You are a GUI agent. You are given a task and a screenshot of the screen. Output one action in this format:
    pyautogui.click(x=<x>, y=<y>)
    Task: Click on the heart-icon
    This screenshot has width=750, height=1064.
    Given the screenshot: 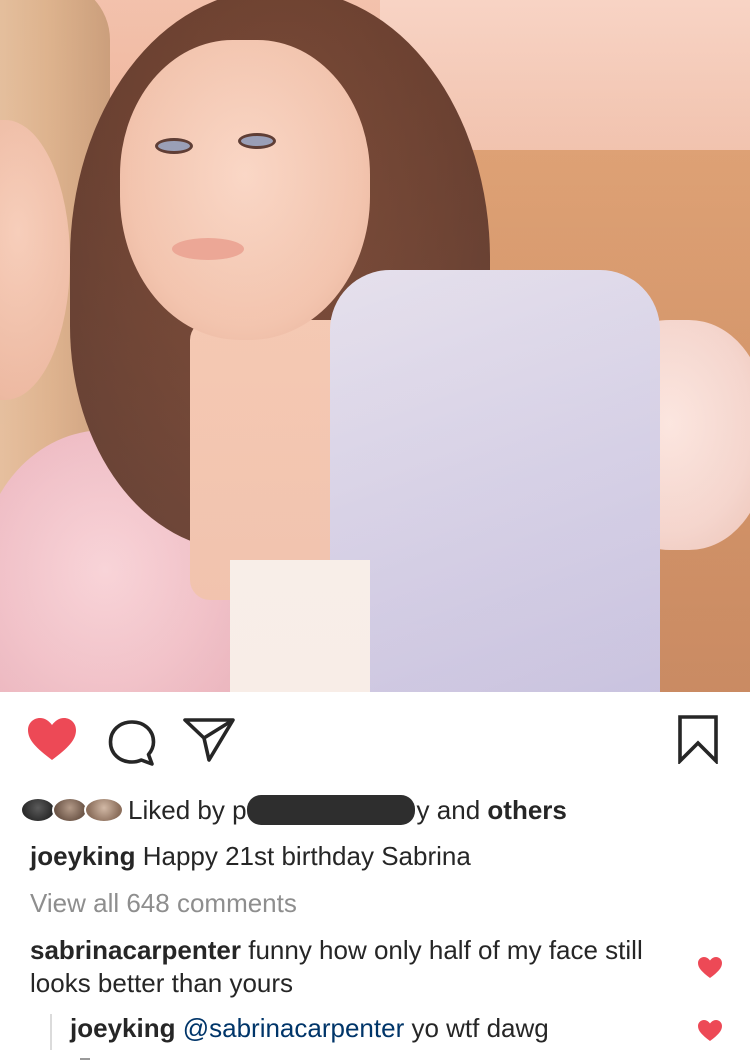 What is the action you would take?
    pyautogui.click(x=52, y=739)
    